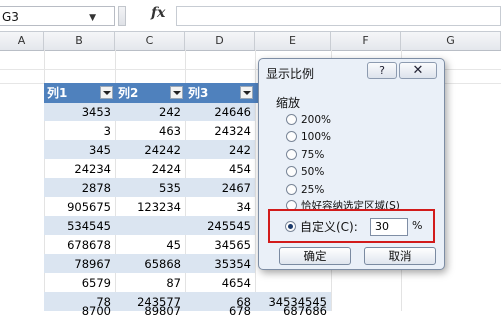  Describe the element at coordinates (150, 131) in the screenshot. I see `table-cell: 463` at that location.